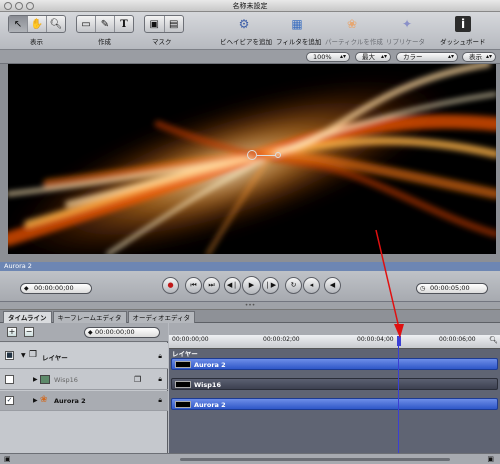  I want to click on ruler-end-icon: 🔍︎, so click(493, 340).